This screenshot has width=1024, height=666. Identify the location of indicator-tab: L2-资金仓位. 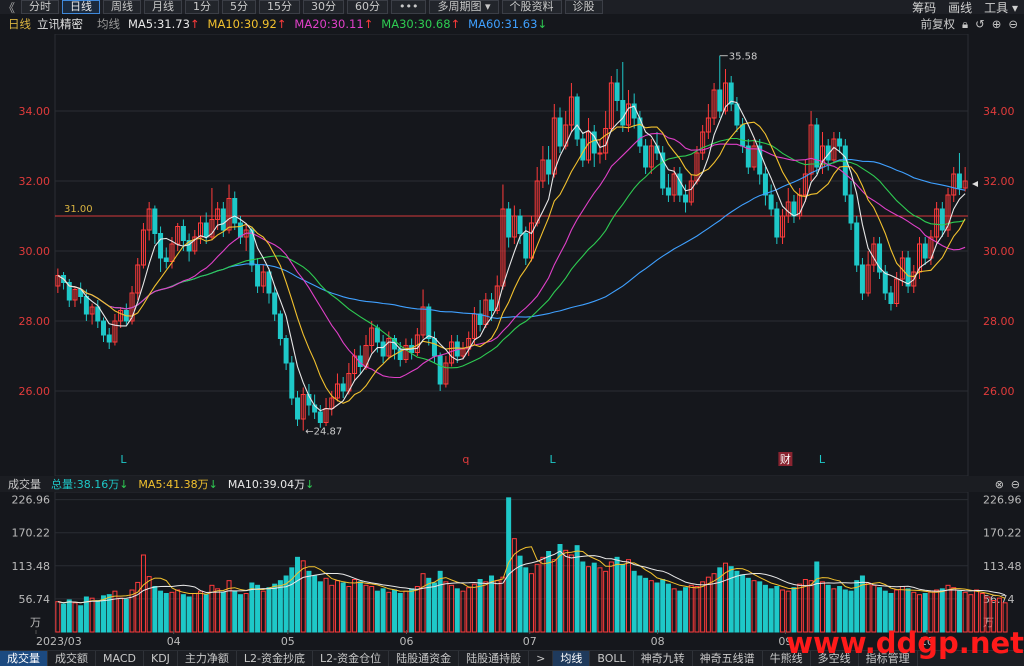
(351, 658).